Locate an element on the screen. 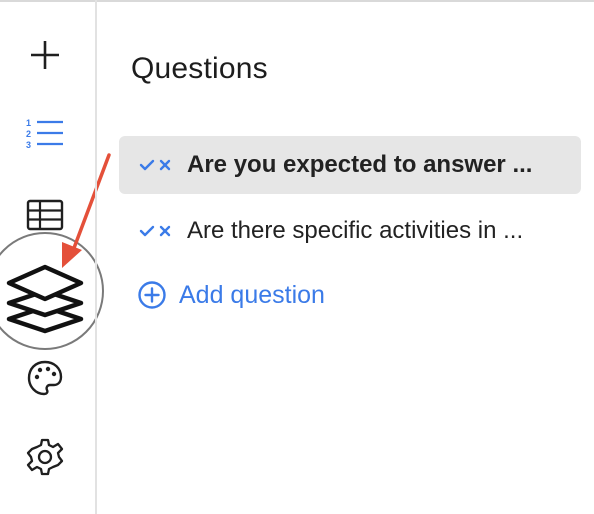 This screenshot has width=594, height=514. add-button is located at coordinates (45, 55).